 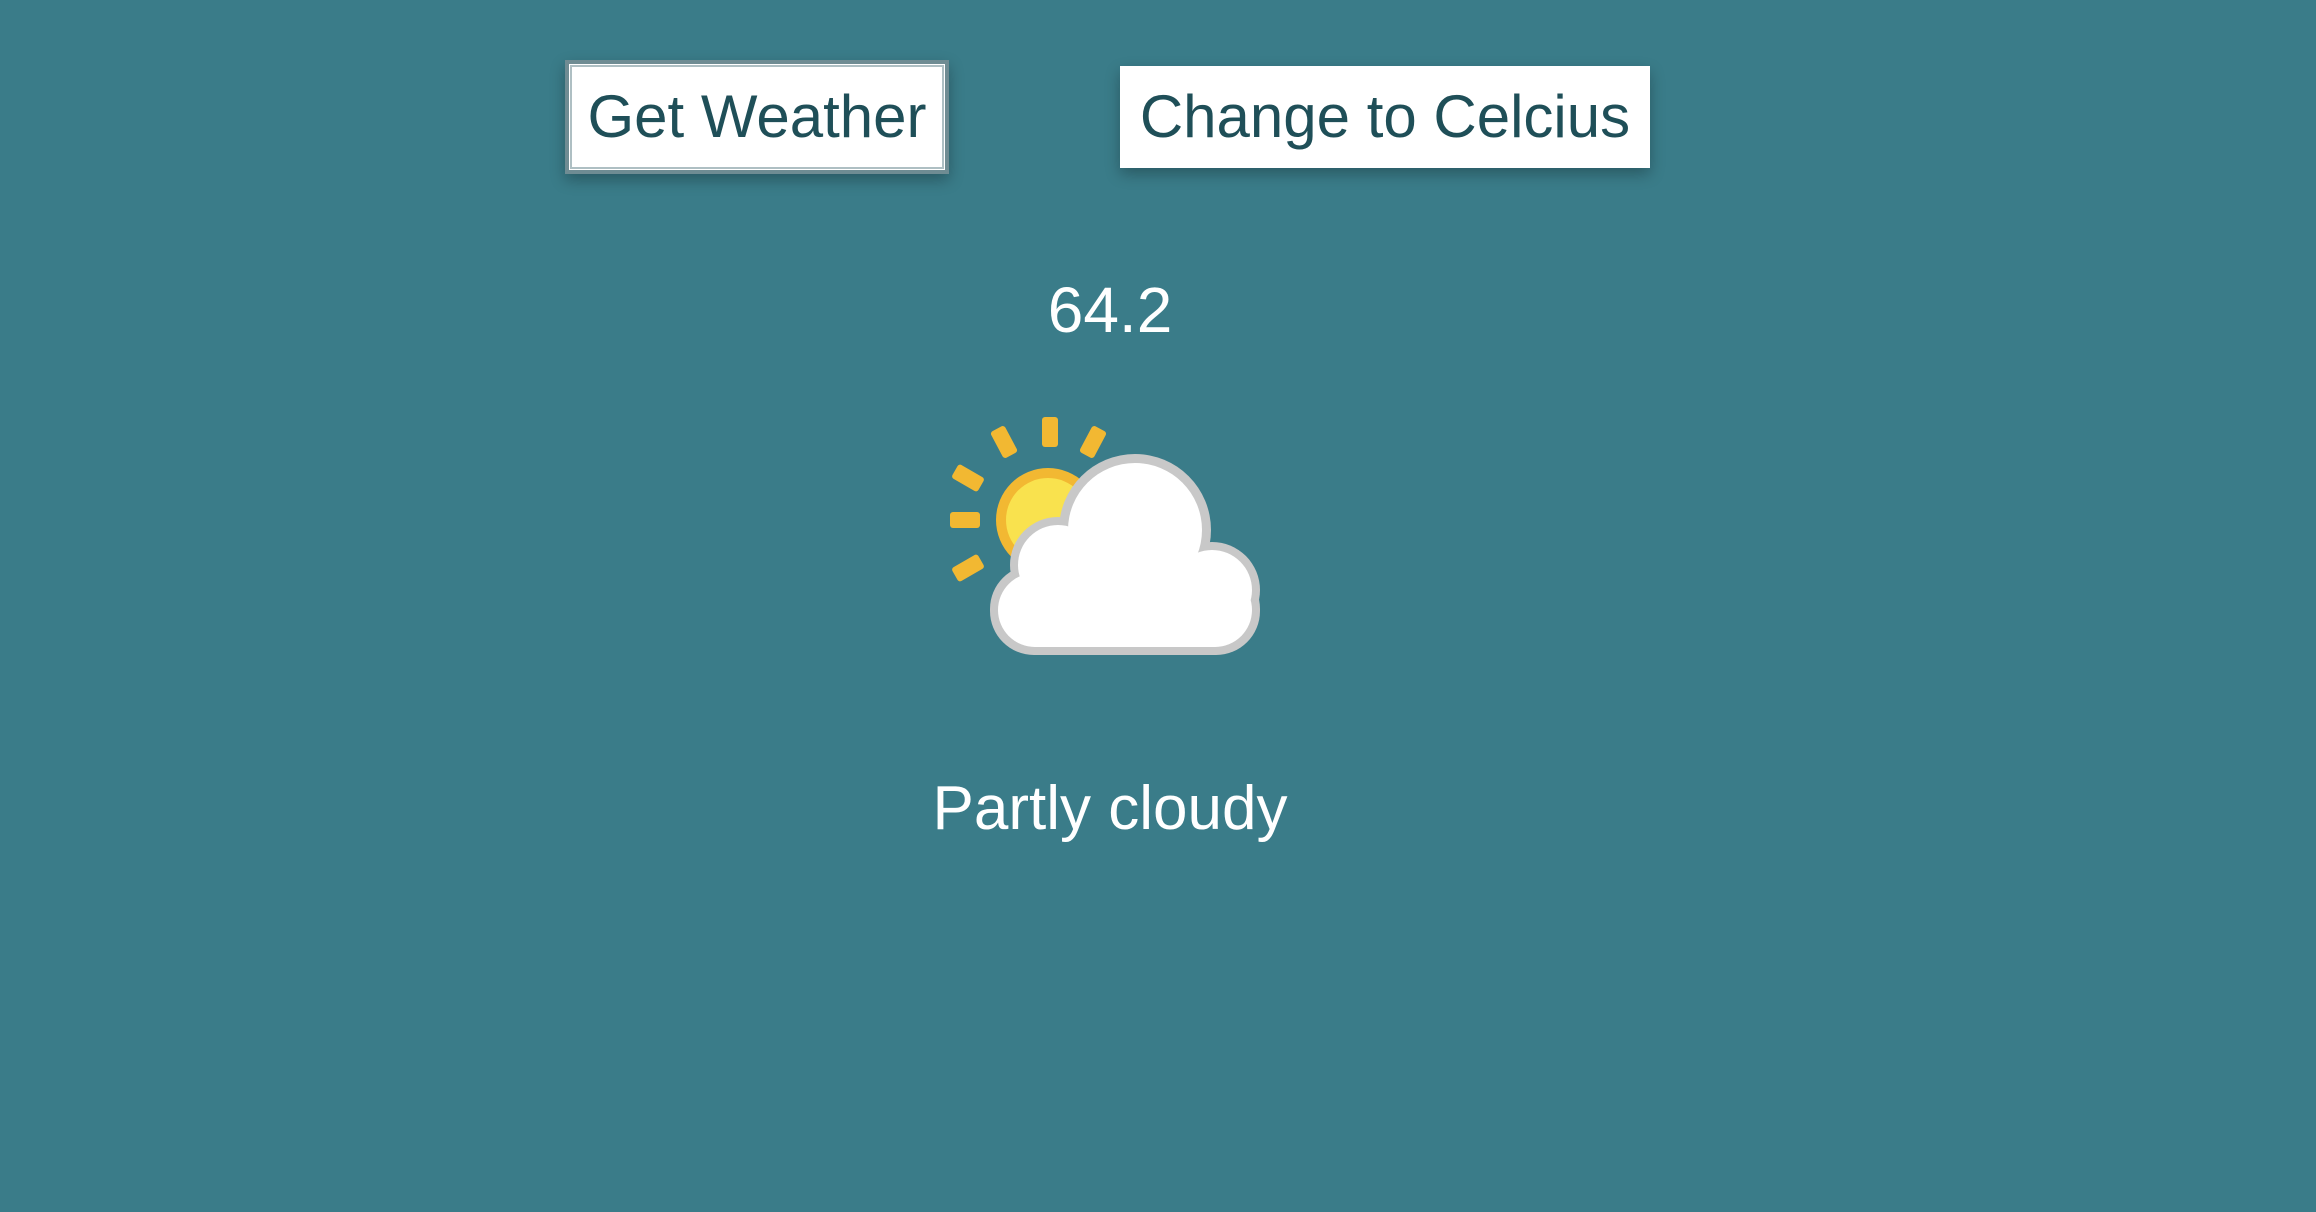 What do you see at coordinates (1110, 310) in the screenshot?
I see `temperature-value: 64.2` at bounding box center [1110, 310].